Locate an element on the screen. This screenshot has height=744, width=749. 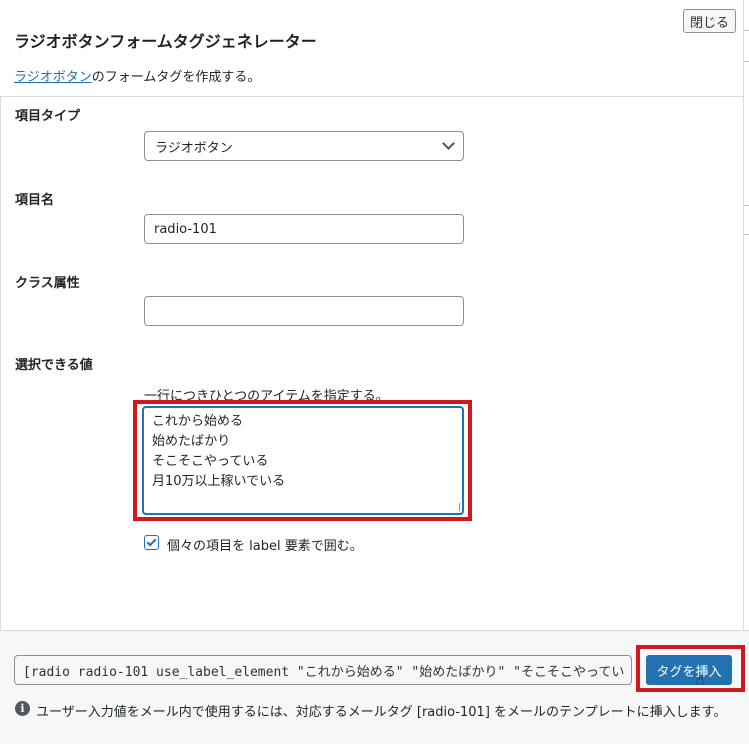
dialog-title: ラジオボタンフォームタグジェネレーター is located at coordinates (165, 41).